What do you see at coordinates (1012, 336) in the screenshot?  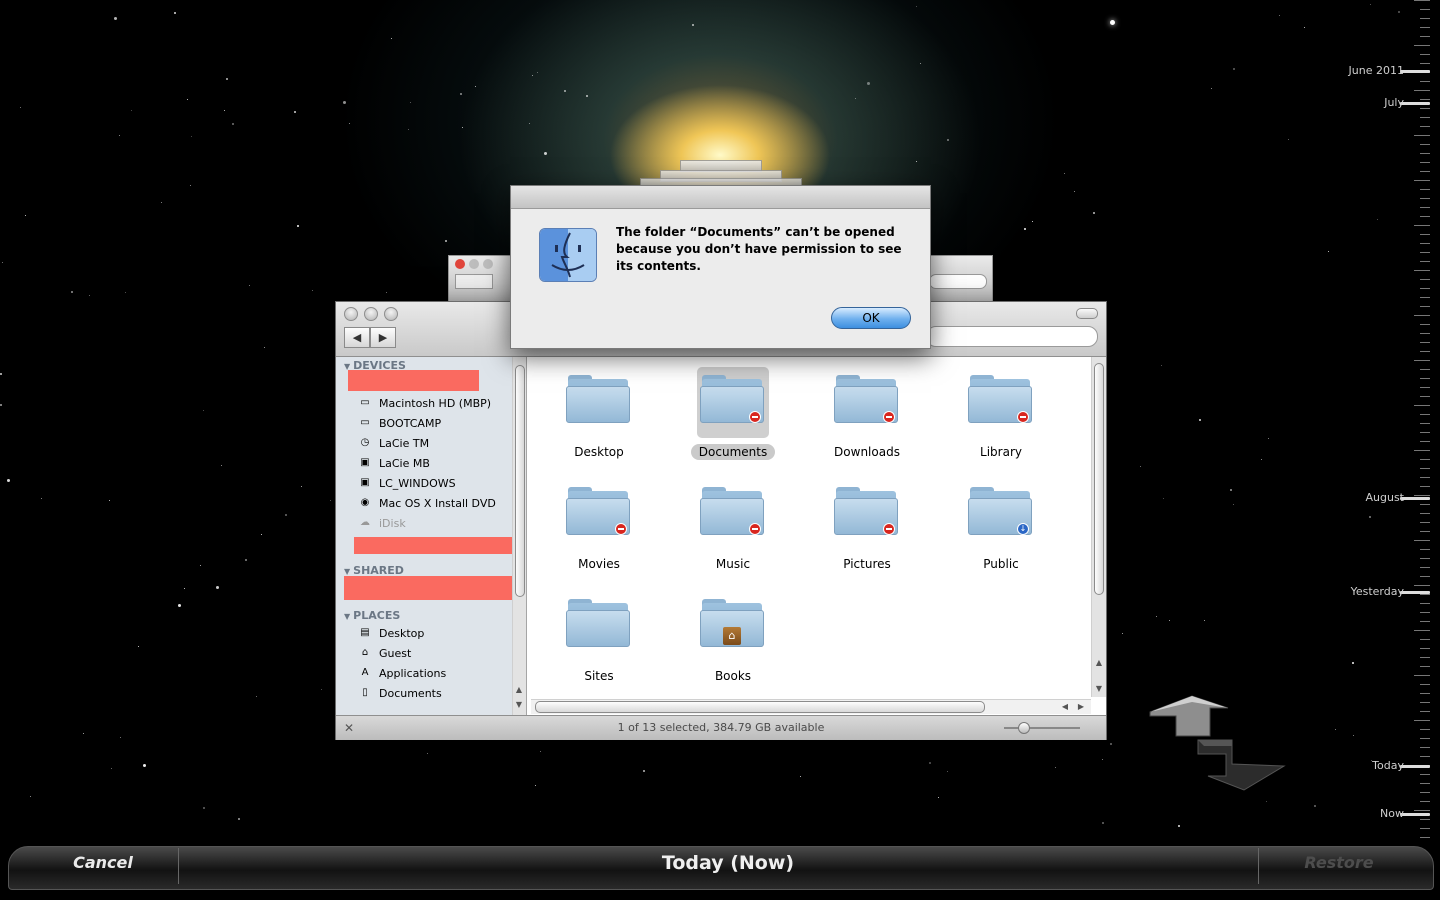 I see `search-input` at bounding box center [1012, 336].